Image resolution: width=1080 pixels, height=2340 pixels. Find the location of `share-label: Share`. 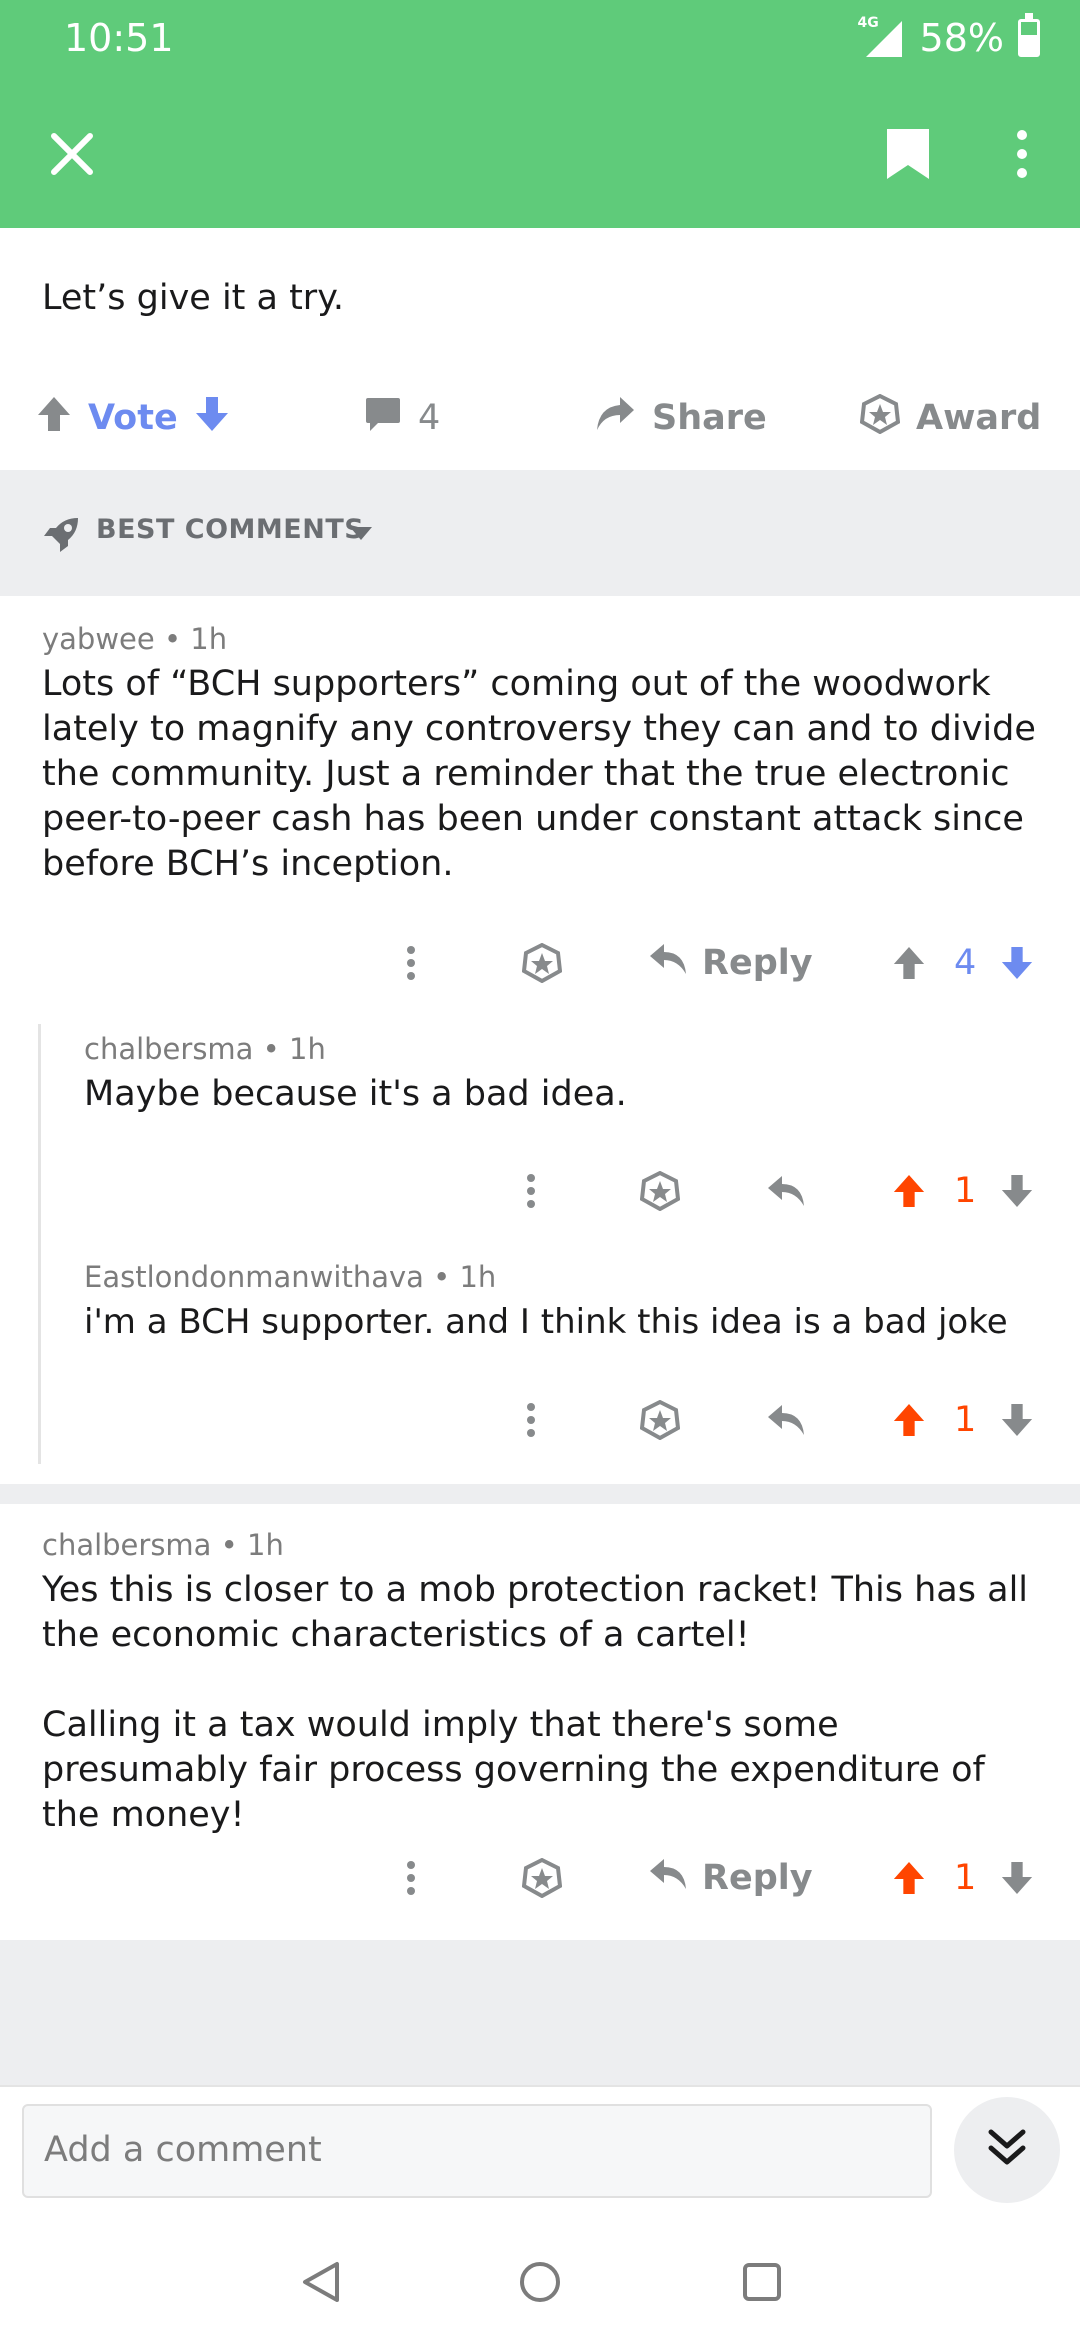

share-label: Share is located at coordinates (709, 418).